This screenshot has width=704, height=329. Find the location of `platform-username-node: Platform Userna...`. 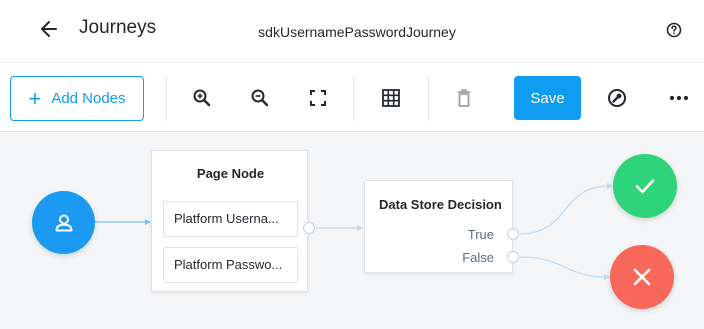

platform-username-node: Platform Userna... is located at coordinates (230, 219).